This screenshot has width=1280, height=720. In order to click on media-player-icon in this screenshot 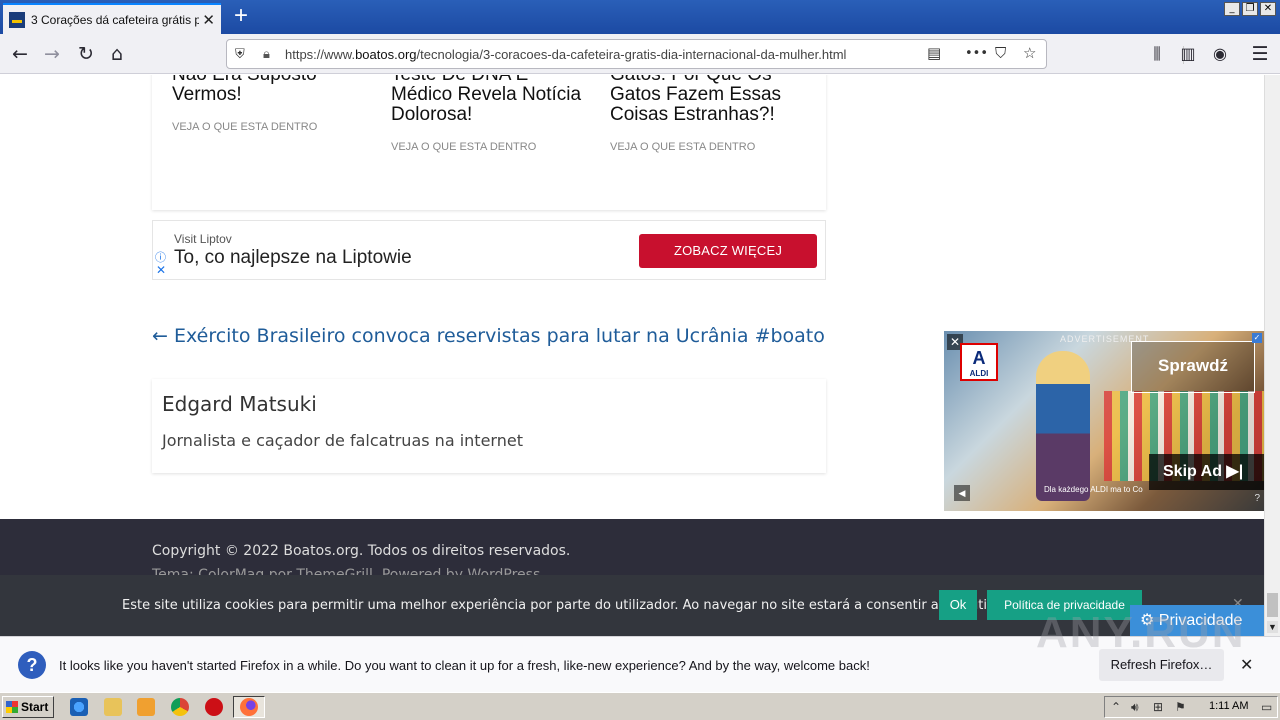, I will do `click(146, 707)`.